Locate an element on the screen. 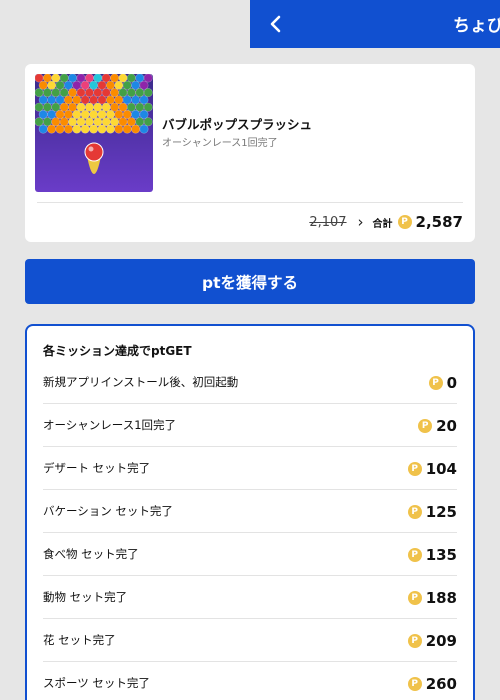  mission-points: 260 is located at coordinates (441, 684).